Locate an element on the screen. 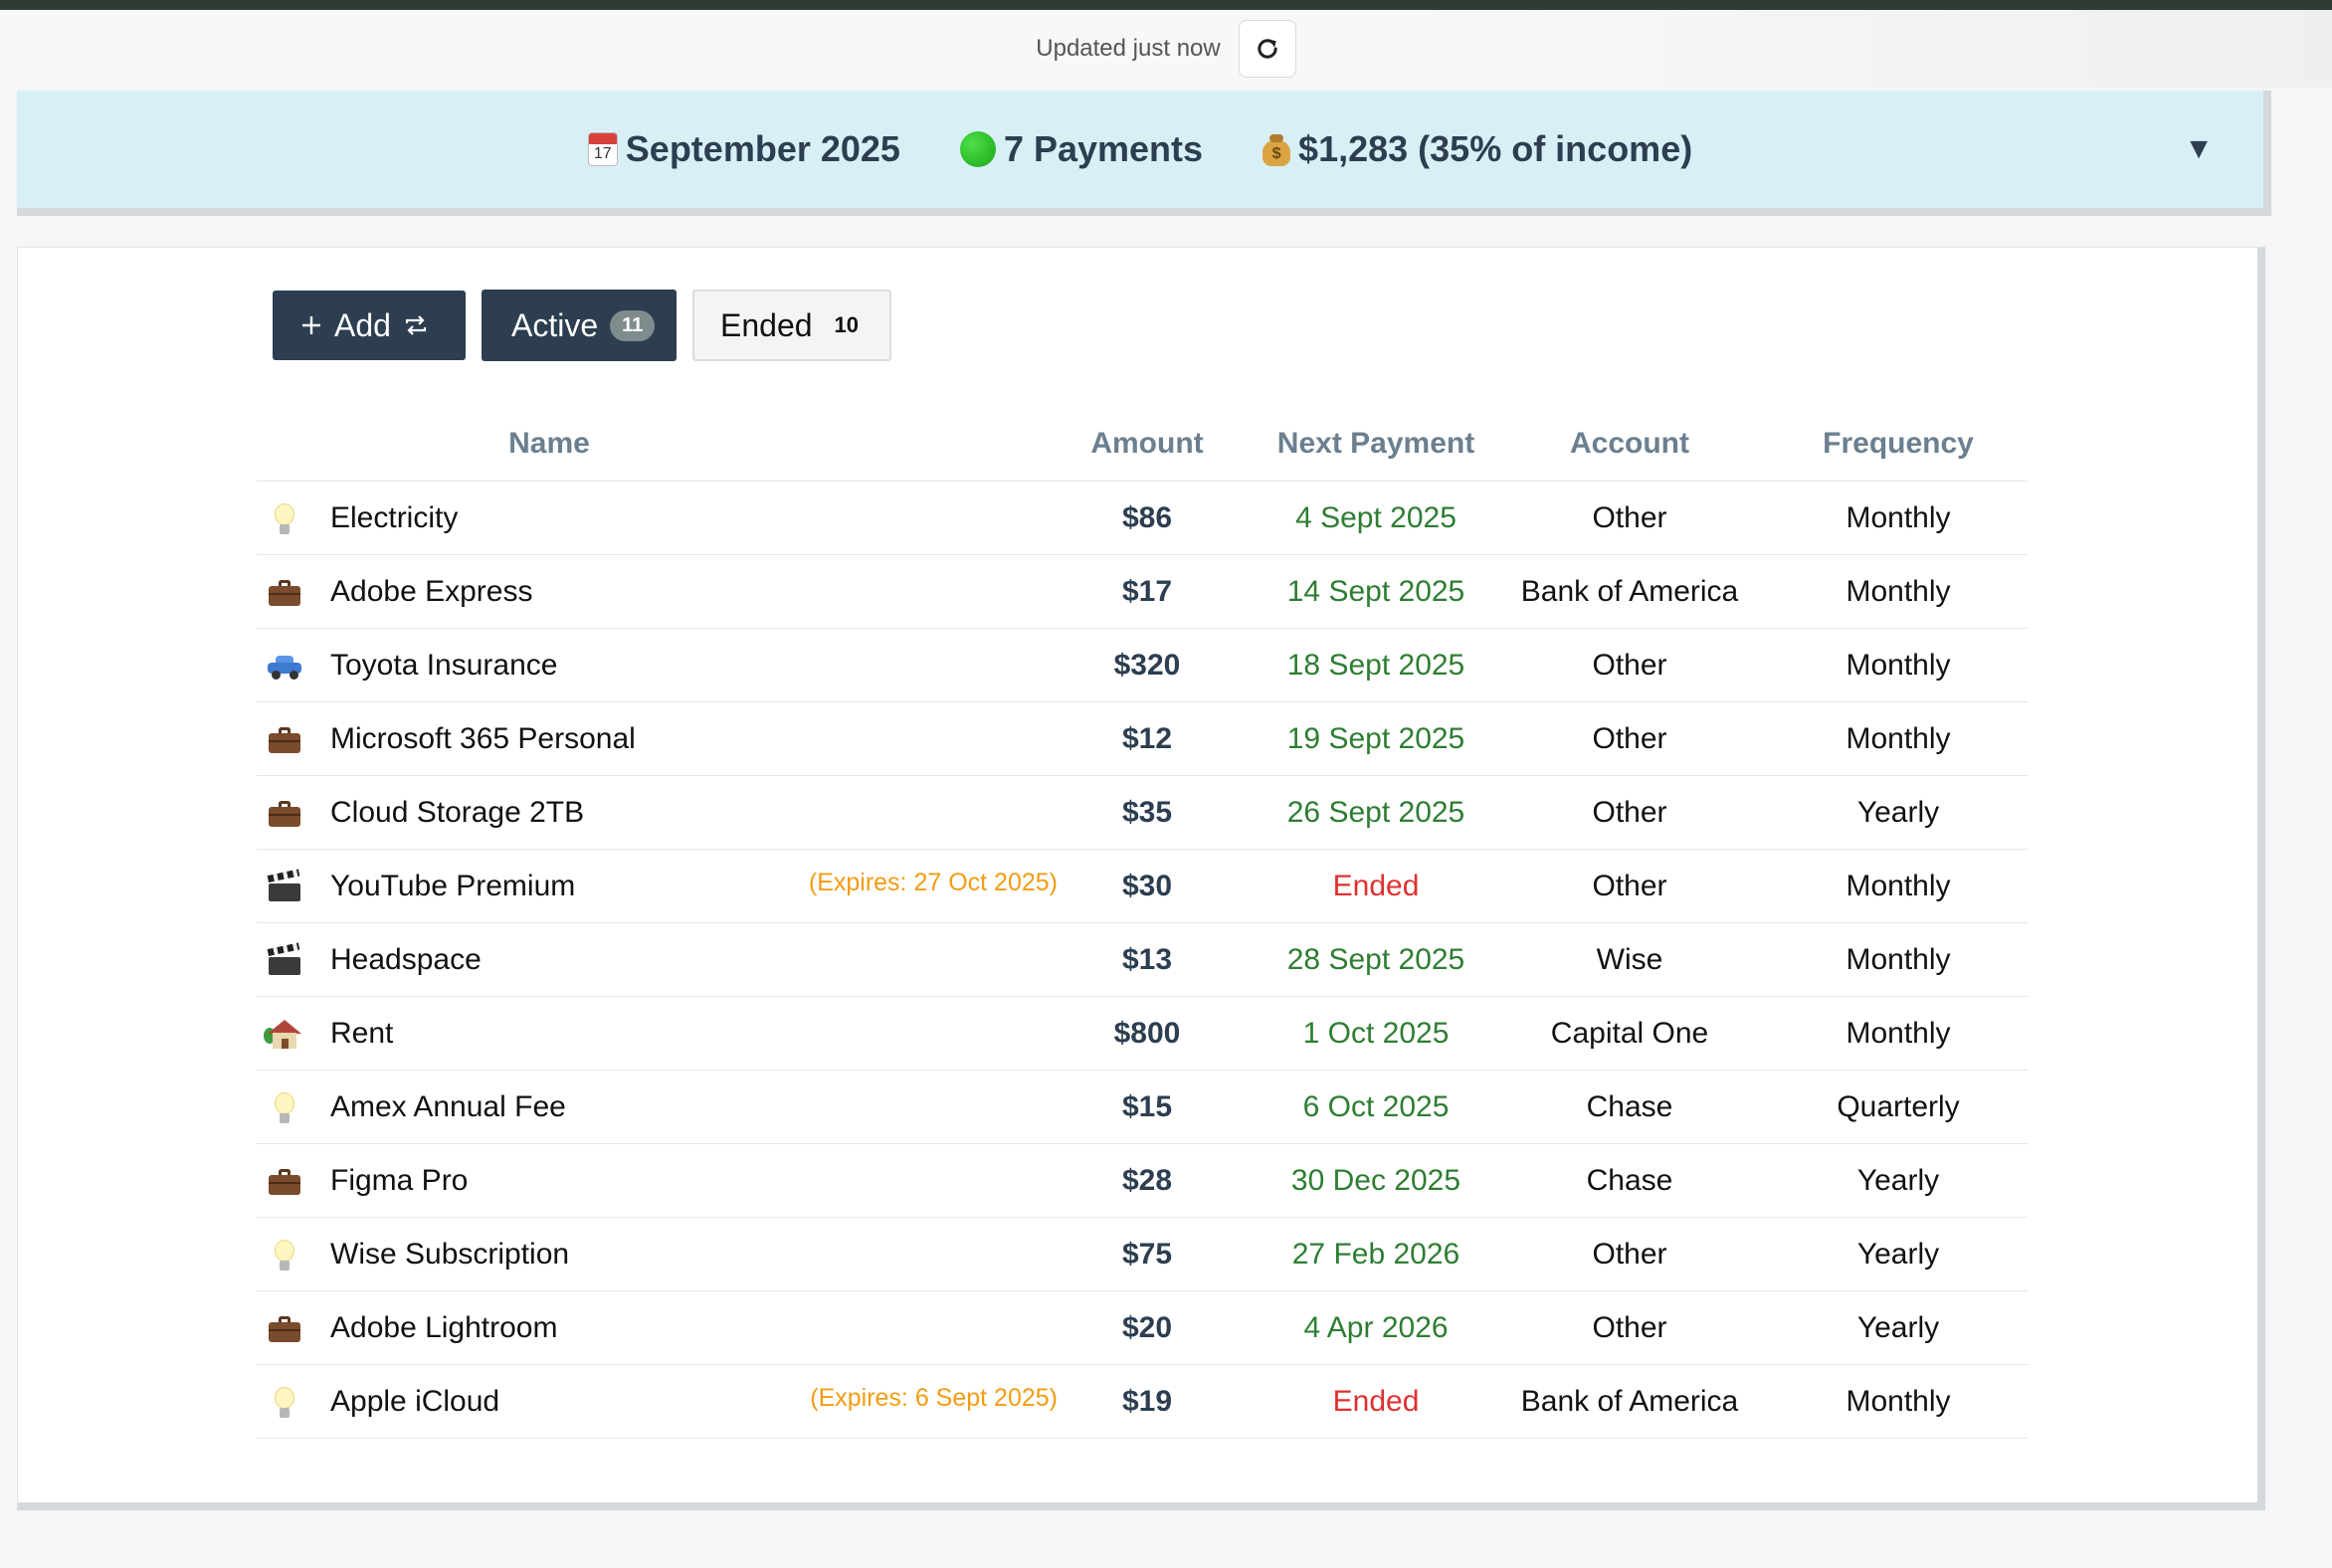  table-row: Adobe Lightroom $20 4 Apr 2026 Other Yearly is located at coordinates (1142, 1328).